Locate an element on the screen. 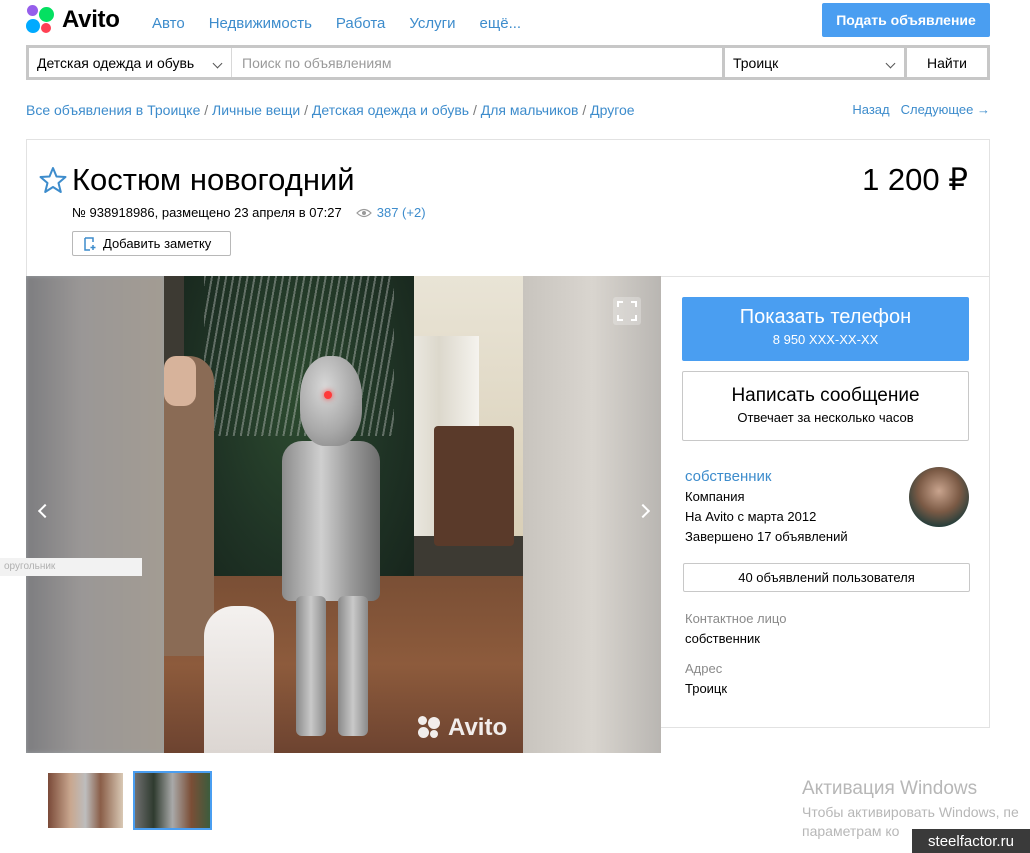 The height and width of the screenshot is (853, 1030). city-select-value: Троицк is located at coordinates (756, 62).